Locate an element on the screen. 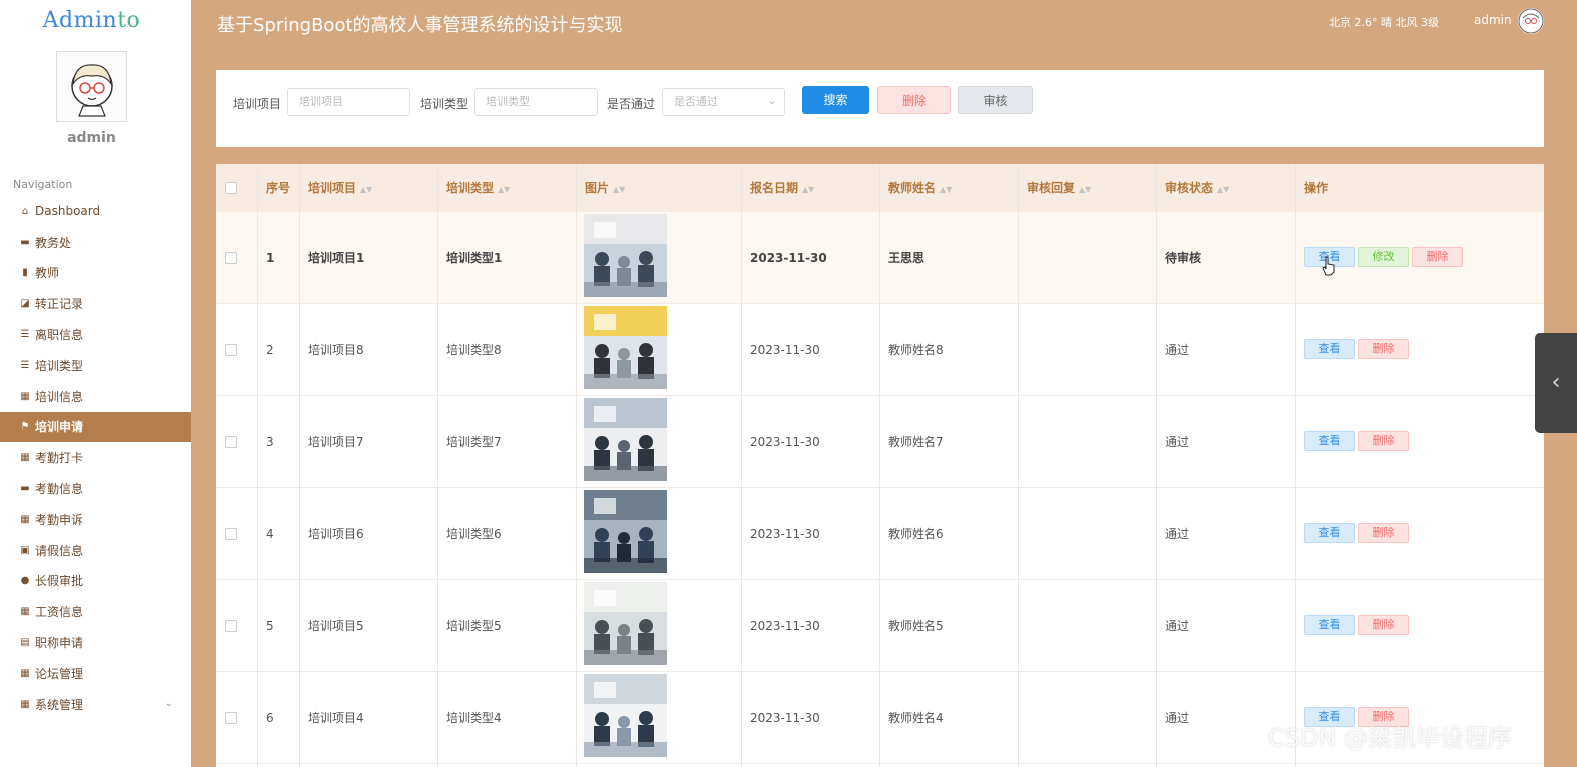  chevron-down-icon: ⌄ is located at coordinates (168, 703).